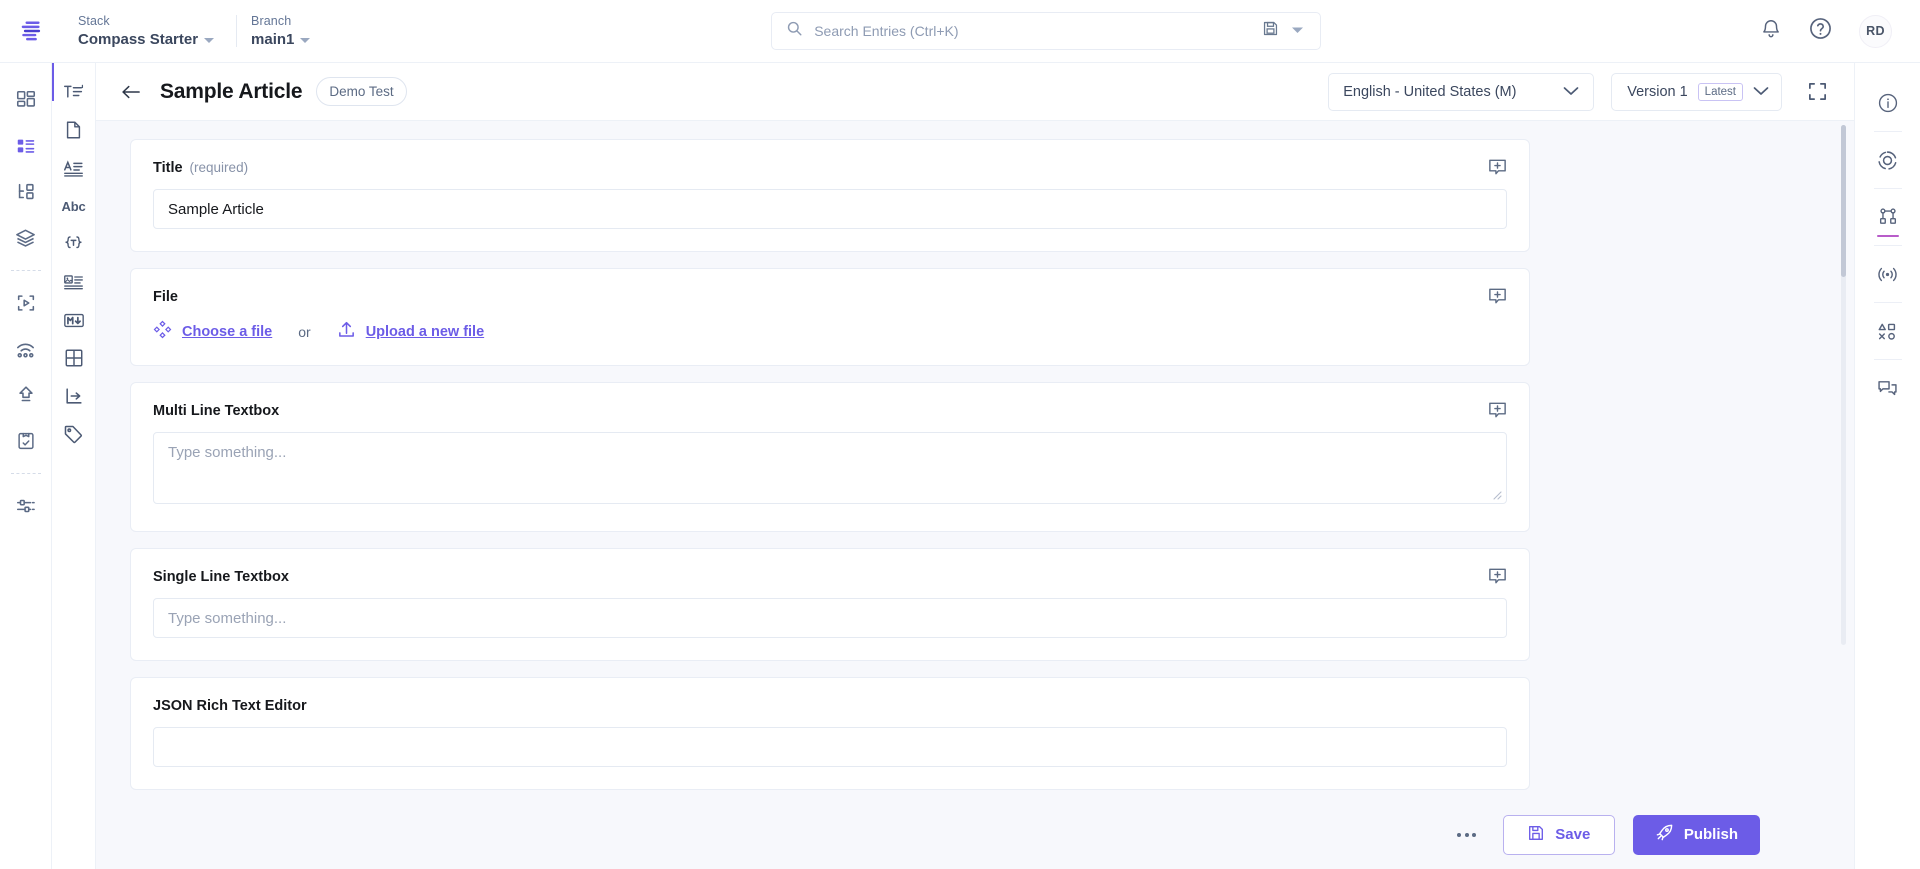  Describe the element at coordinates (74, 396) in the screenshot. I see `field-rail-reference-icon` at that location.